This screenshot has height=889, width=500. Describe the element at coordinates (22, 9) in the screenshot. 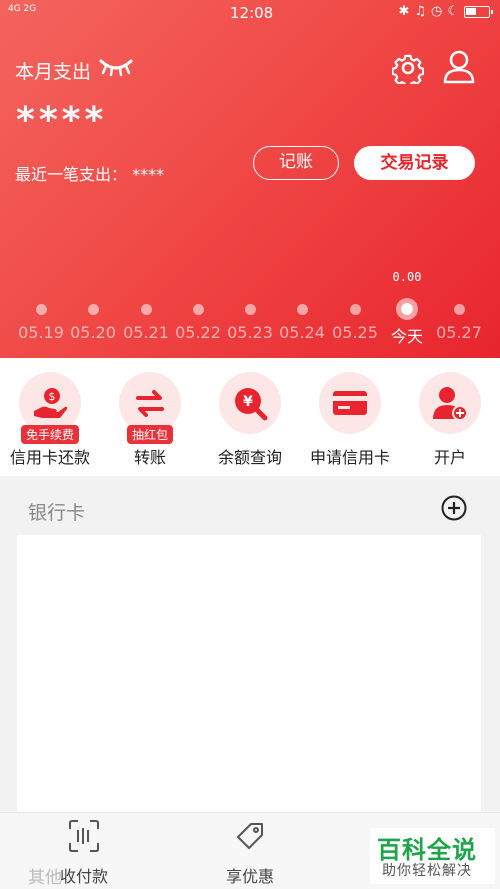

I see `signal-indicator: 4G 2G` at that location.